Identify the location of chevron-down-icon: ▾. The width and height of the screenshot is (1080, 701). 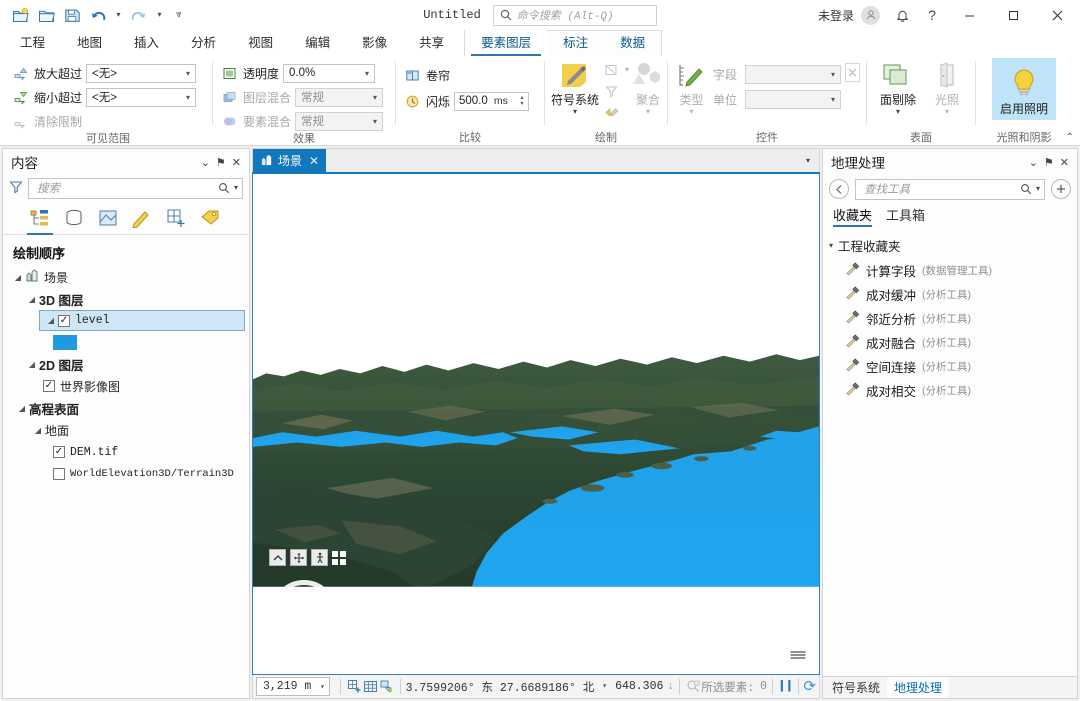
(831, 245).